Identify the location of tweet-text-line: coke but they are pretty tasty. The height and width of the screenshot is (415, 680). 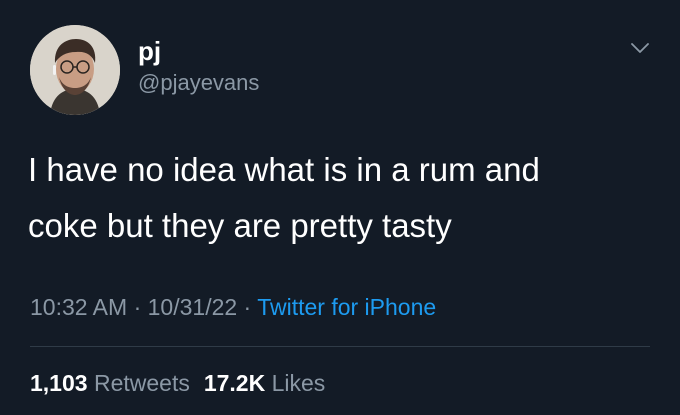
(240, 225).